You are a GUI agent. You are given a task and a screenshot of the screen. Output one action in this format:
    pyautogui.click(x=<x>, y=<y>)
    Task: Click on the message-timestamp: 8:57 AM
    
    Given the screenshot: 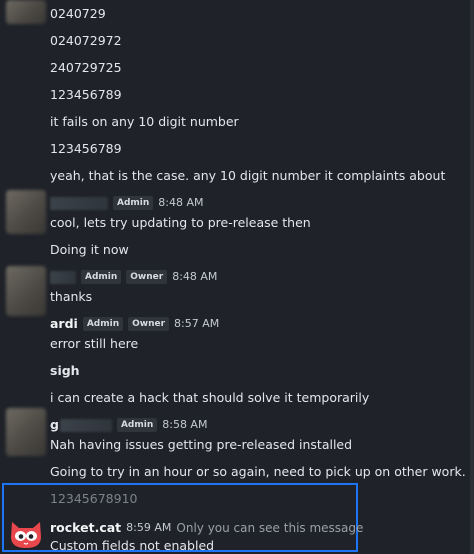 What is the action you would take?
    pyautogui.click(x=196, y=324)
    